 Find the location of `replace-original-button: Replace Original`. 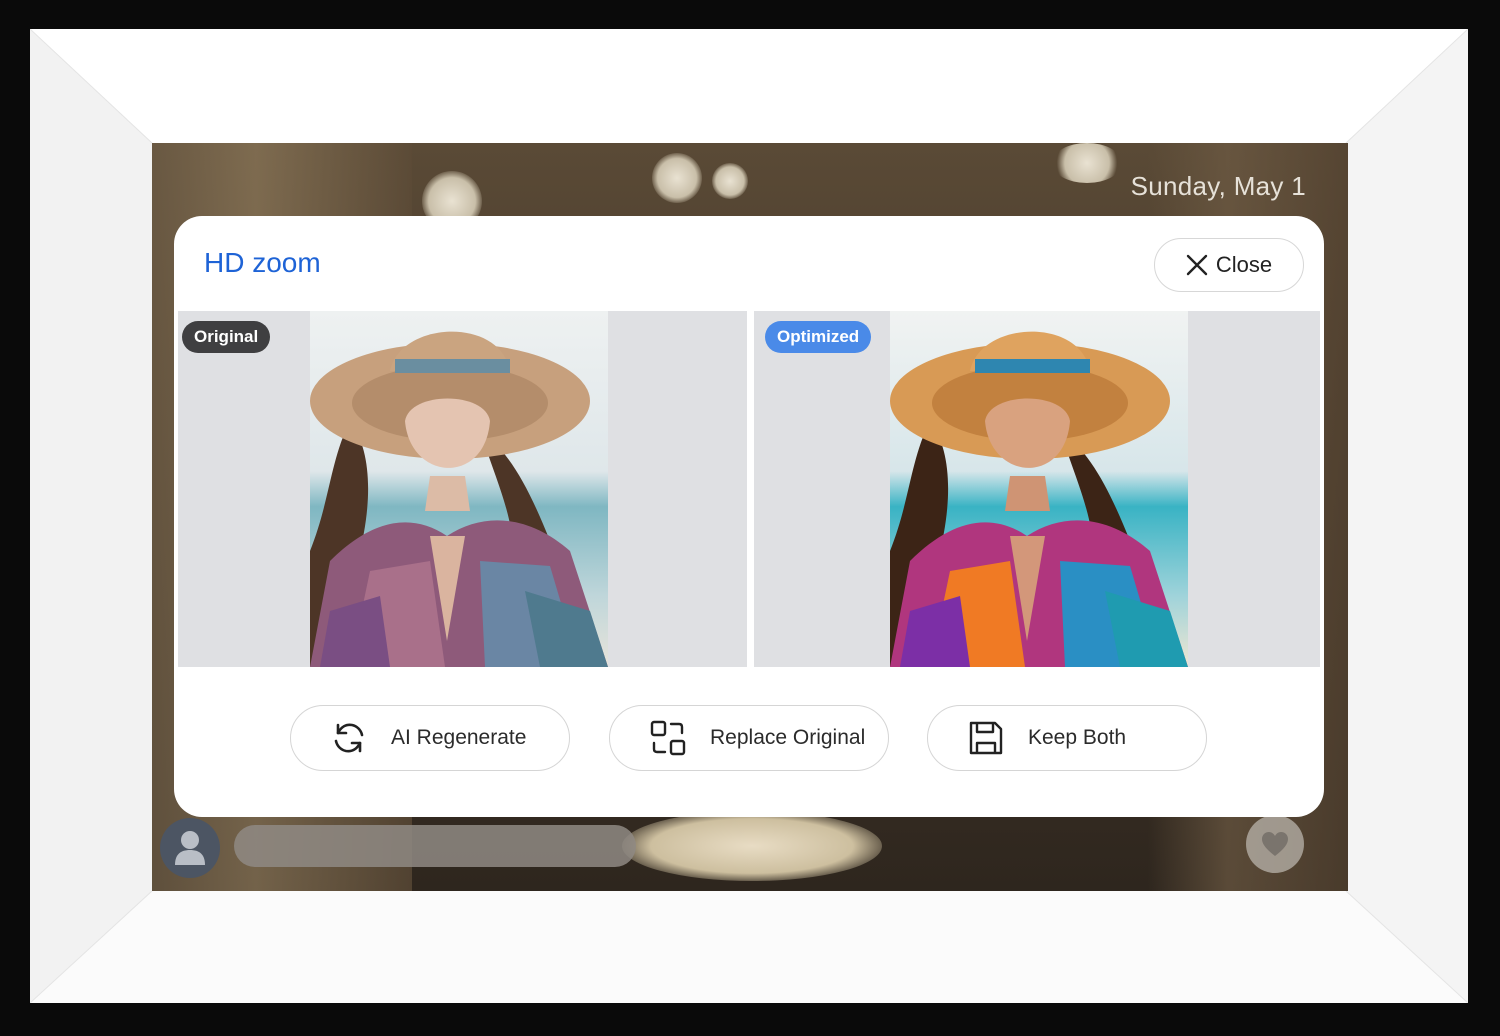

replace-original-button: Replace Original is located at coordinates (749, 738).